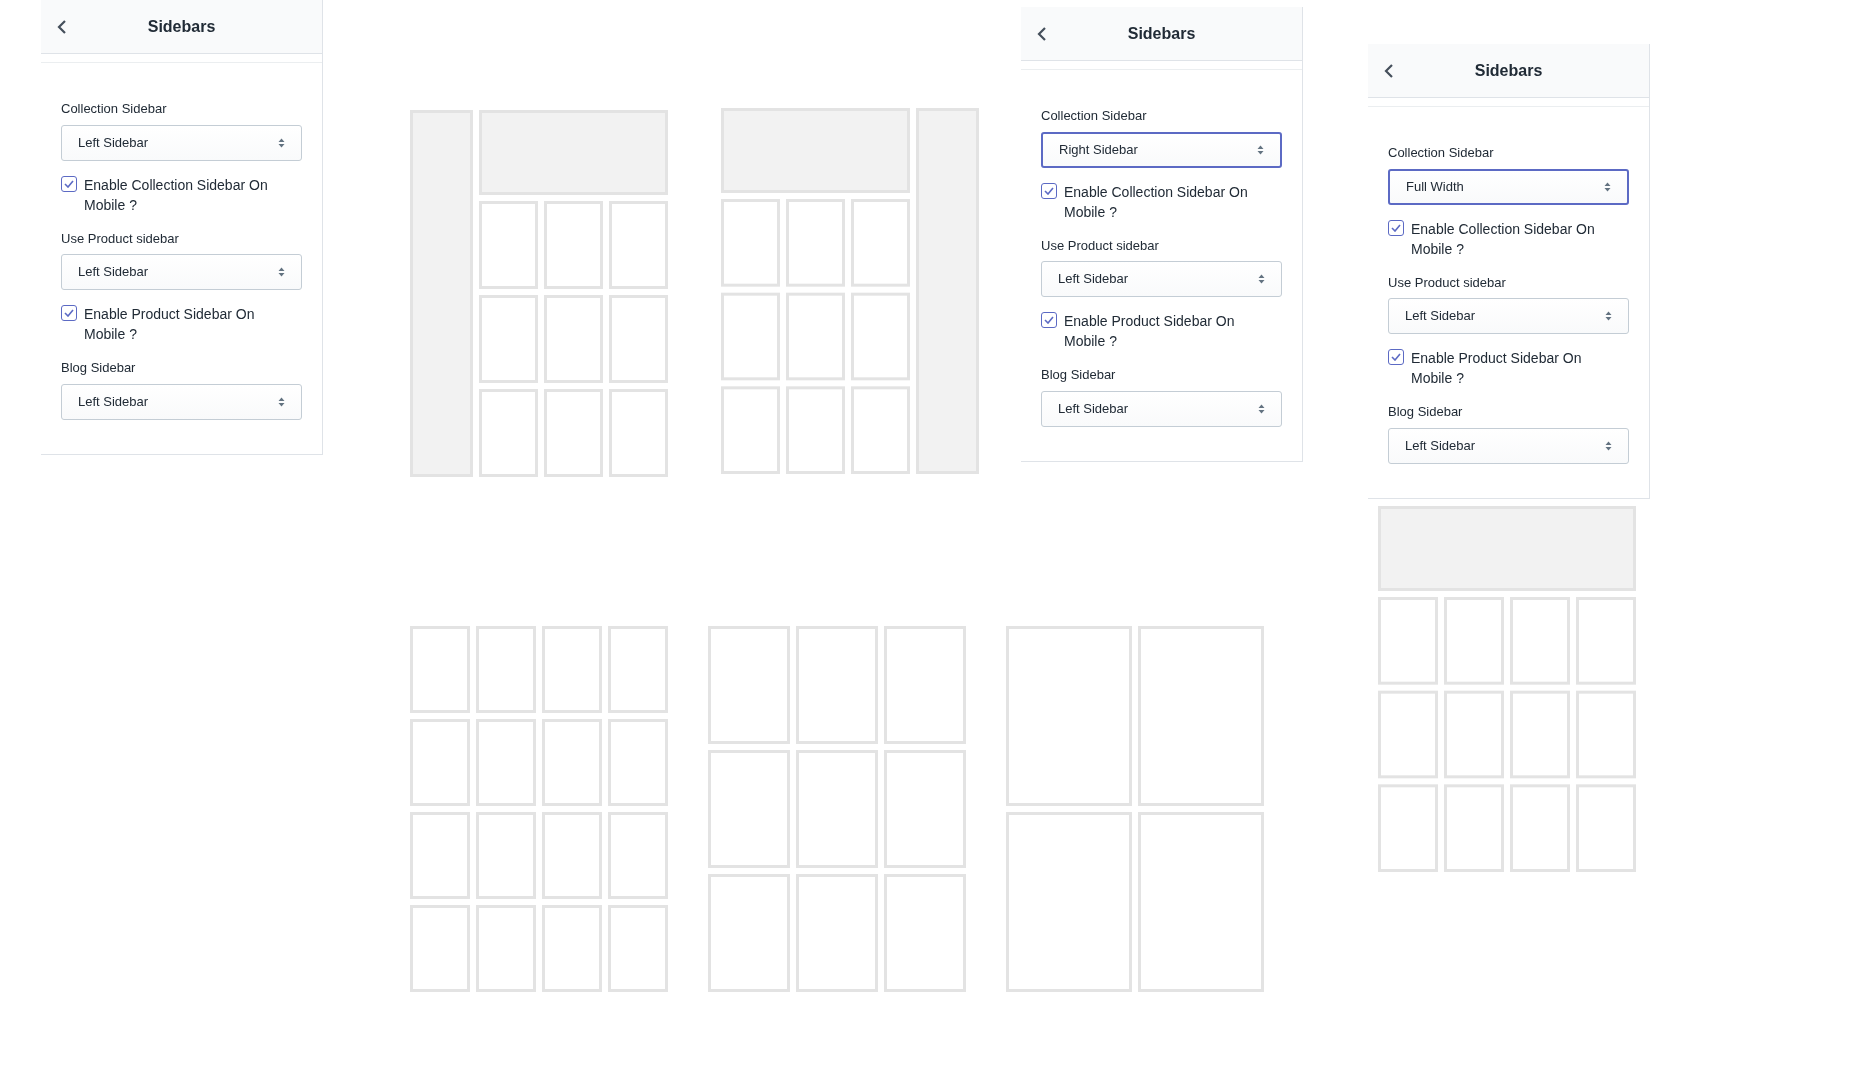 The image size is (1860, 1080). What do you see at coordinates (1508, 186) in the screenshot?
I see `select-dropdown: Full Width` at bounding box center [1508, 186].